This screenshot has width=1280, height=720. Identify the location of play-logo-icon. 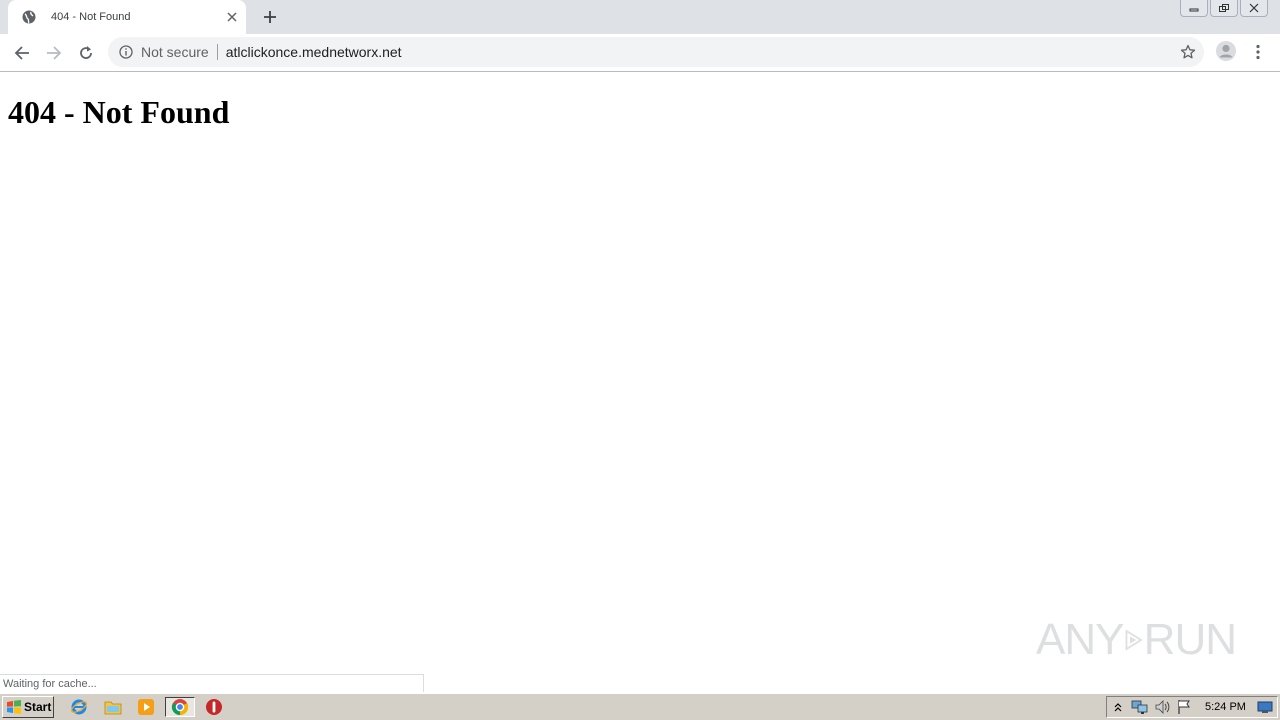
(1135, 640).